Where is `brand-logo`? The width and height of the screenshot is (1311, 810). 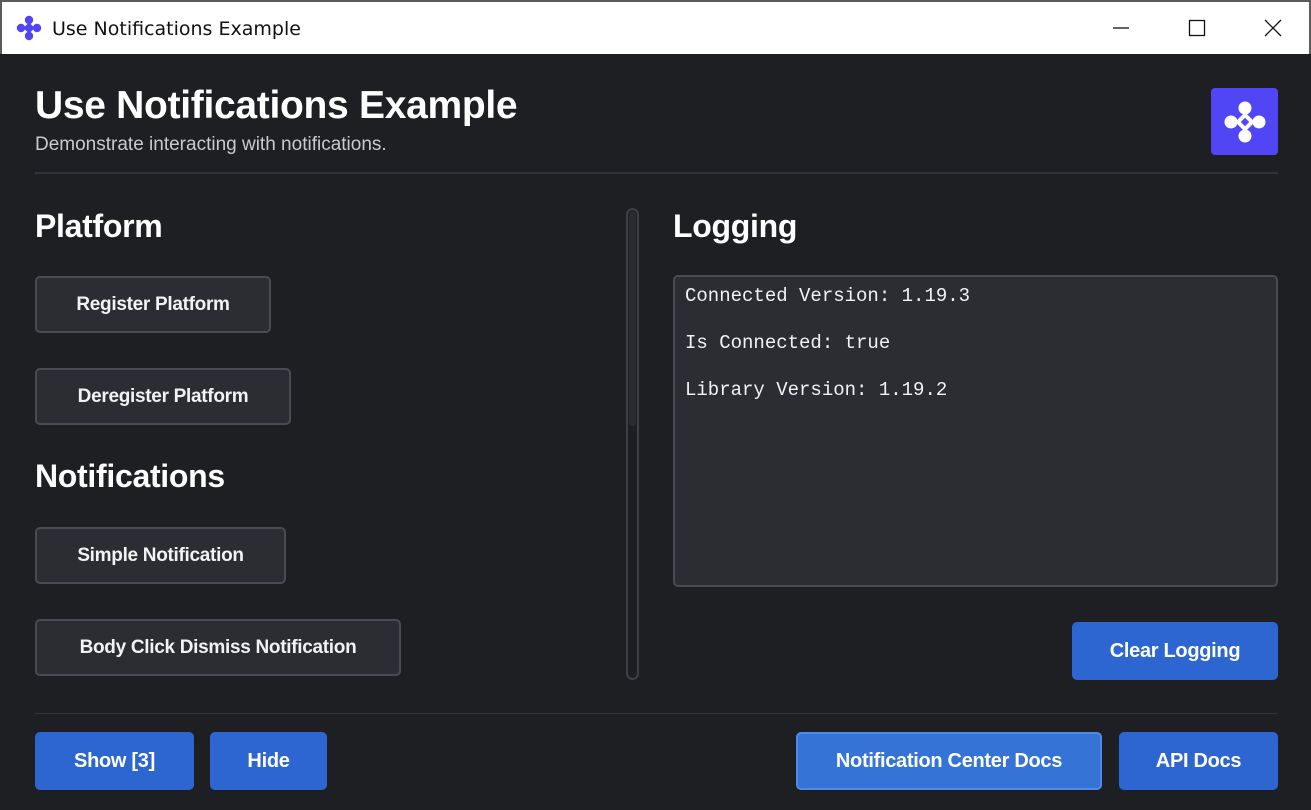 brand-logo is located at coordinates (1244, 121).